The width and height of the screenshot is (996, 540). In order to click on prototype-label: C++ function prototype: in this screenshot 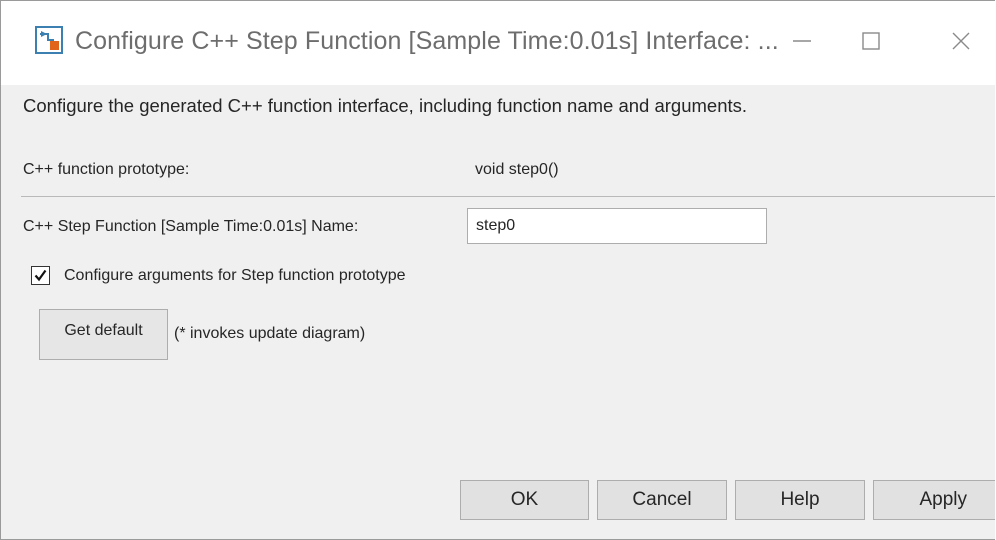, I will do `click(106, 169)`.